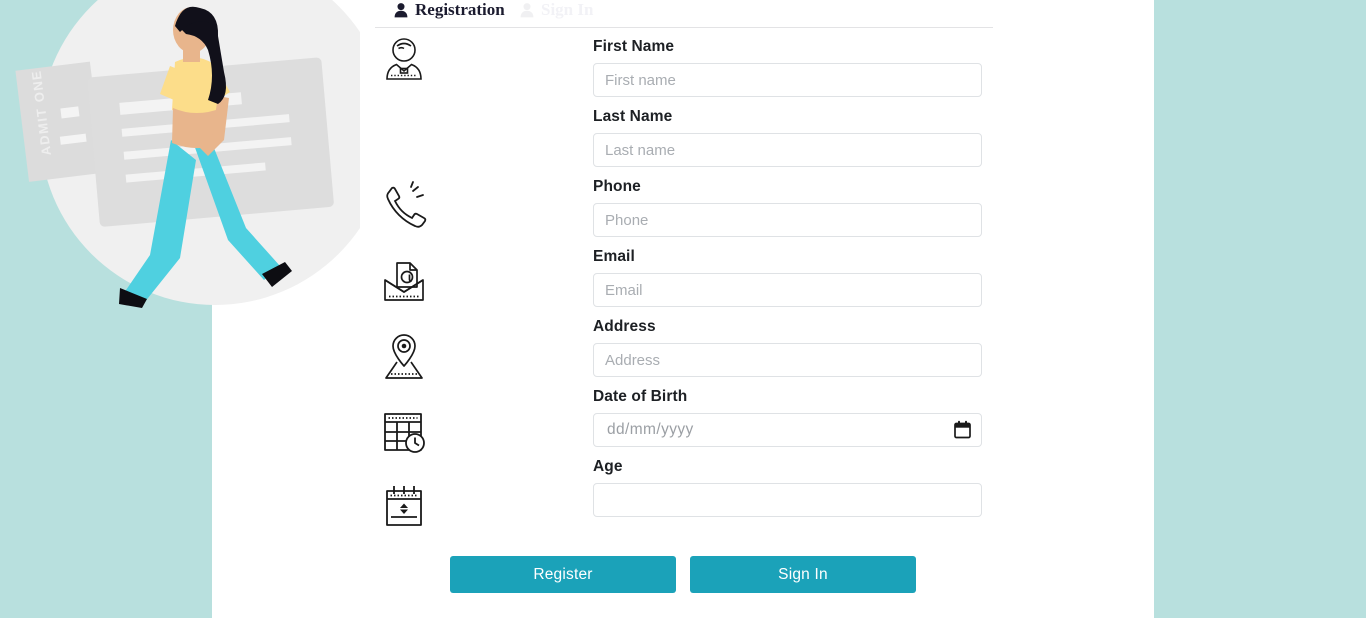  Describe the element at coordinates (608, 466) in the screenshot. I see `age-label: Age` at that location.